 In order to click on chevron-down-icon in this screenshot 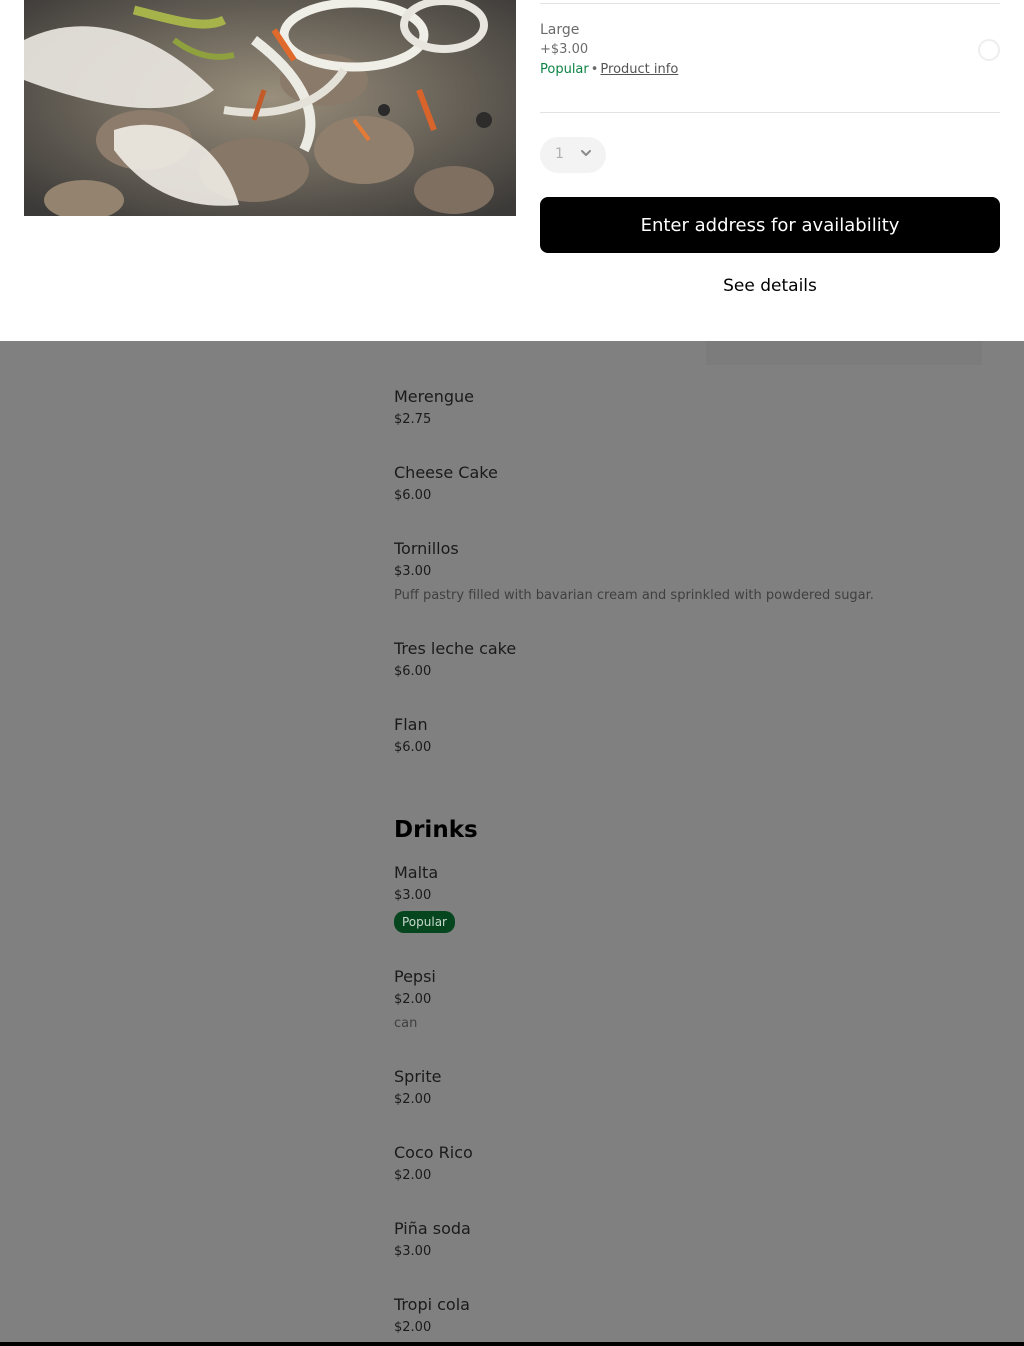, I will do `click(586, 153)`.